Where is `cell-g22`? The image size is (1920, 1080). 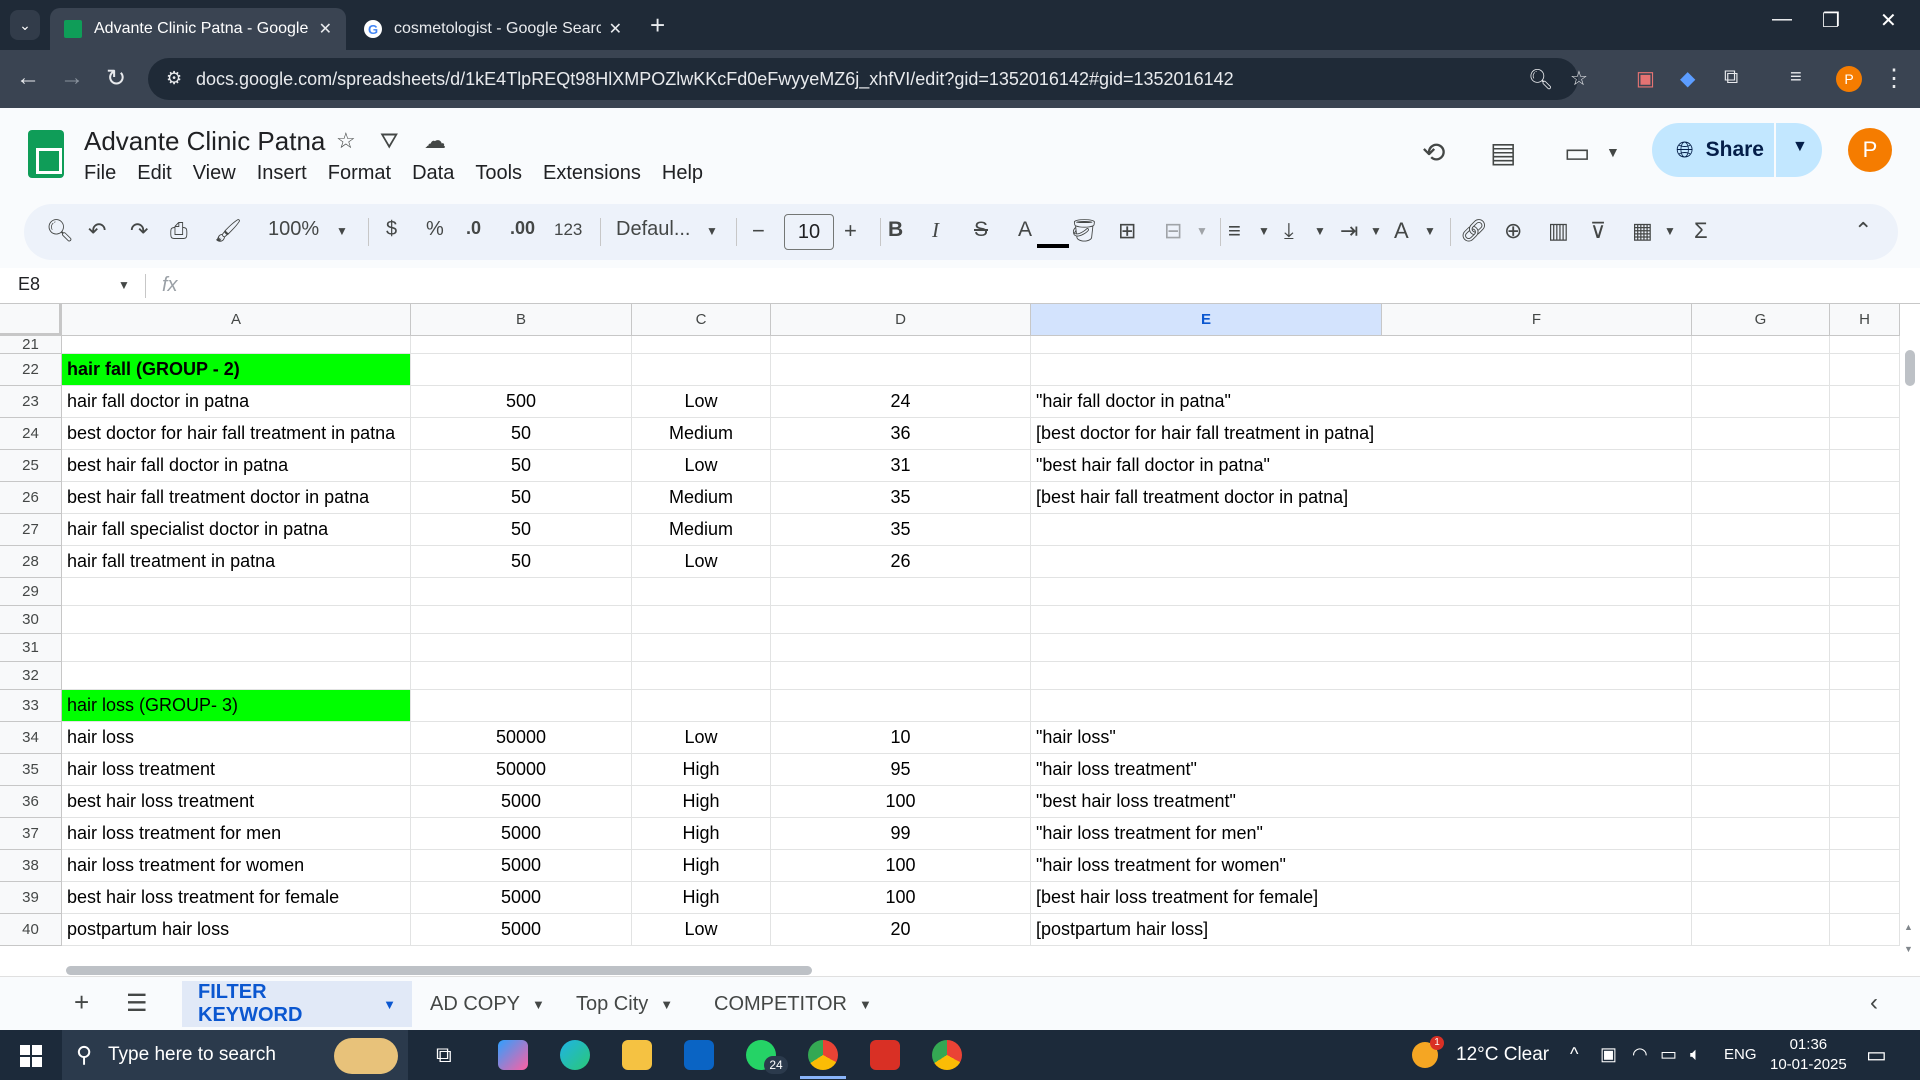 cell-g22 is located at coordinates (1761, 370).